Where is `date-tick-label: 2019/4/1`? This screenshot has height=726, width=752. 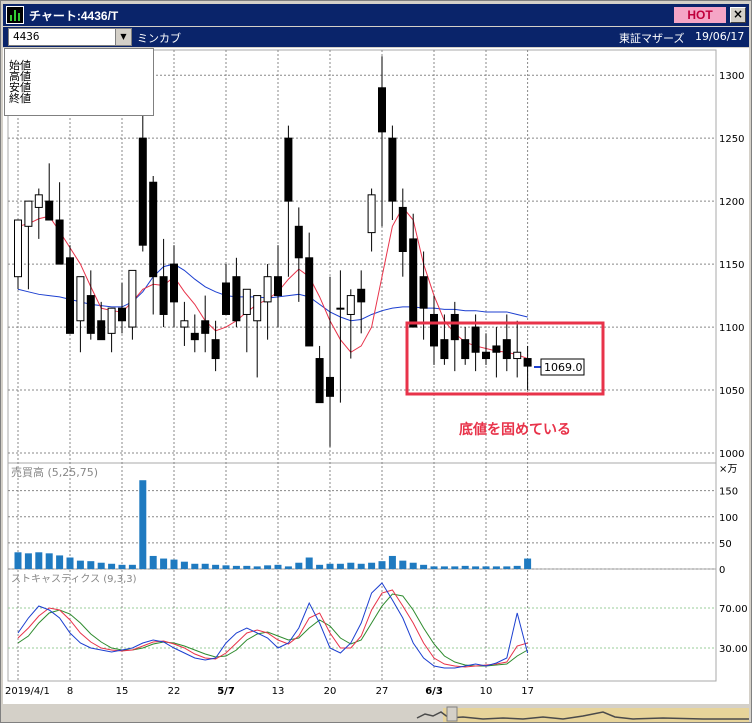 date-tick-label: 2019/4/1 is located at coordinates (27, 691).